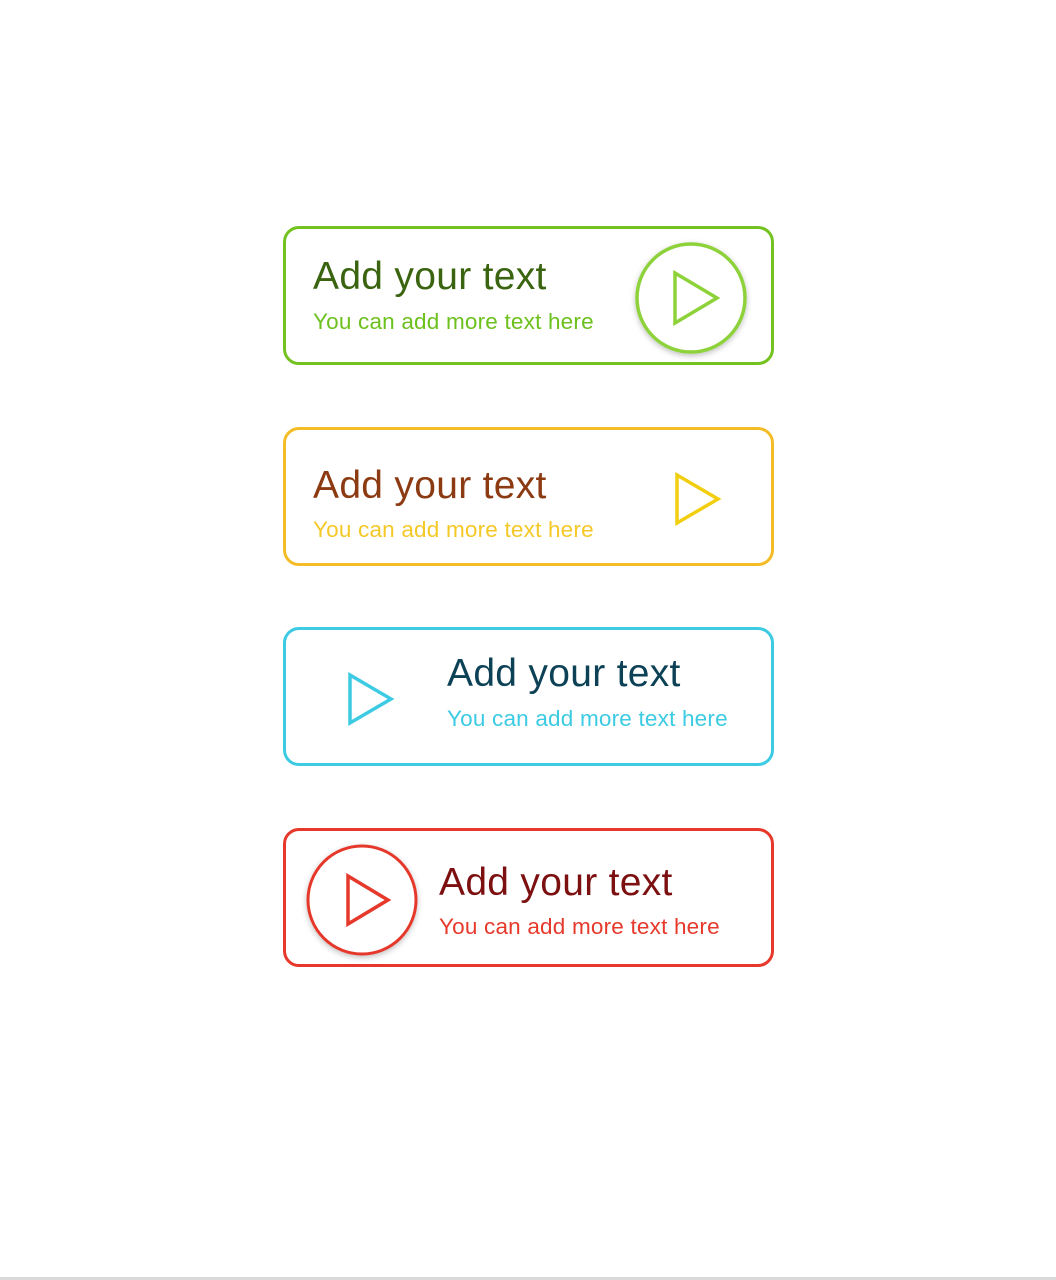 The image size is (1056, 1280). I want to click on red-play-card: Add your text You can add more text here, so click(528, 897).